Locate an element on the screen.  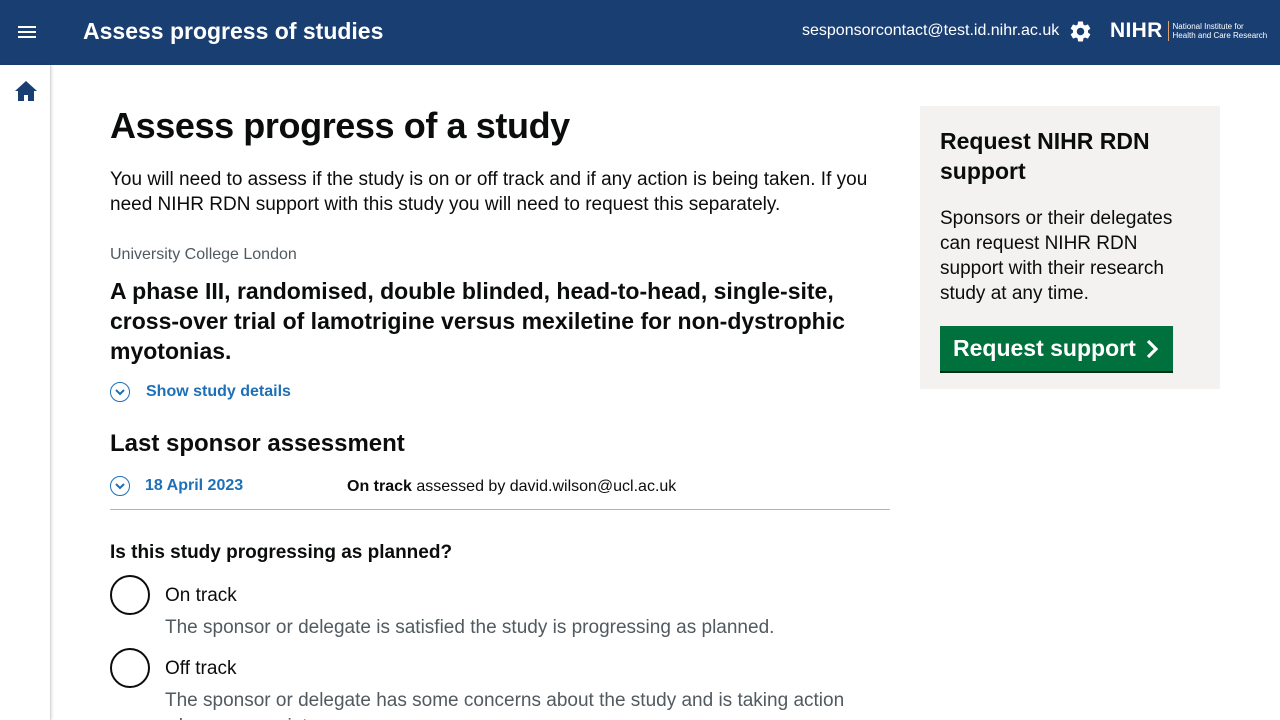
radio-off-track-label: Off track is located at coordinates (200, 669).